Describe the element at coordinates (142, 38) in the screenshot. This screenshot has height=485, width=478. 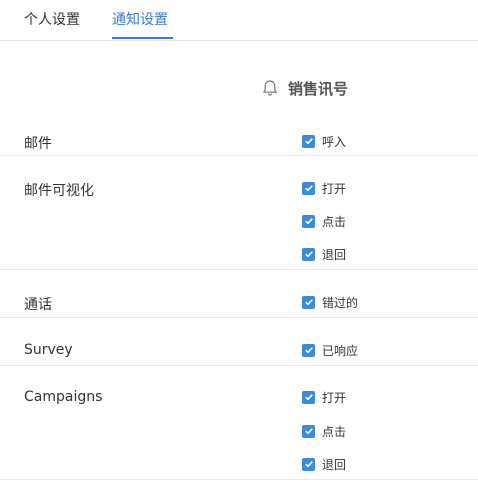
I see `active-tab-indicator` at that location.